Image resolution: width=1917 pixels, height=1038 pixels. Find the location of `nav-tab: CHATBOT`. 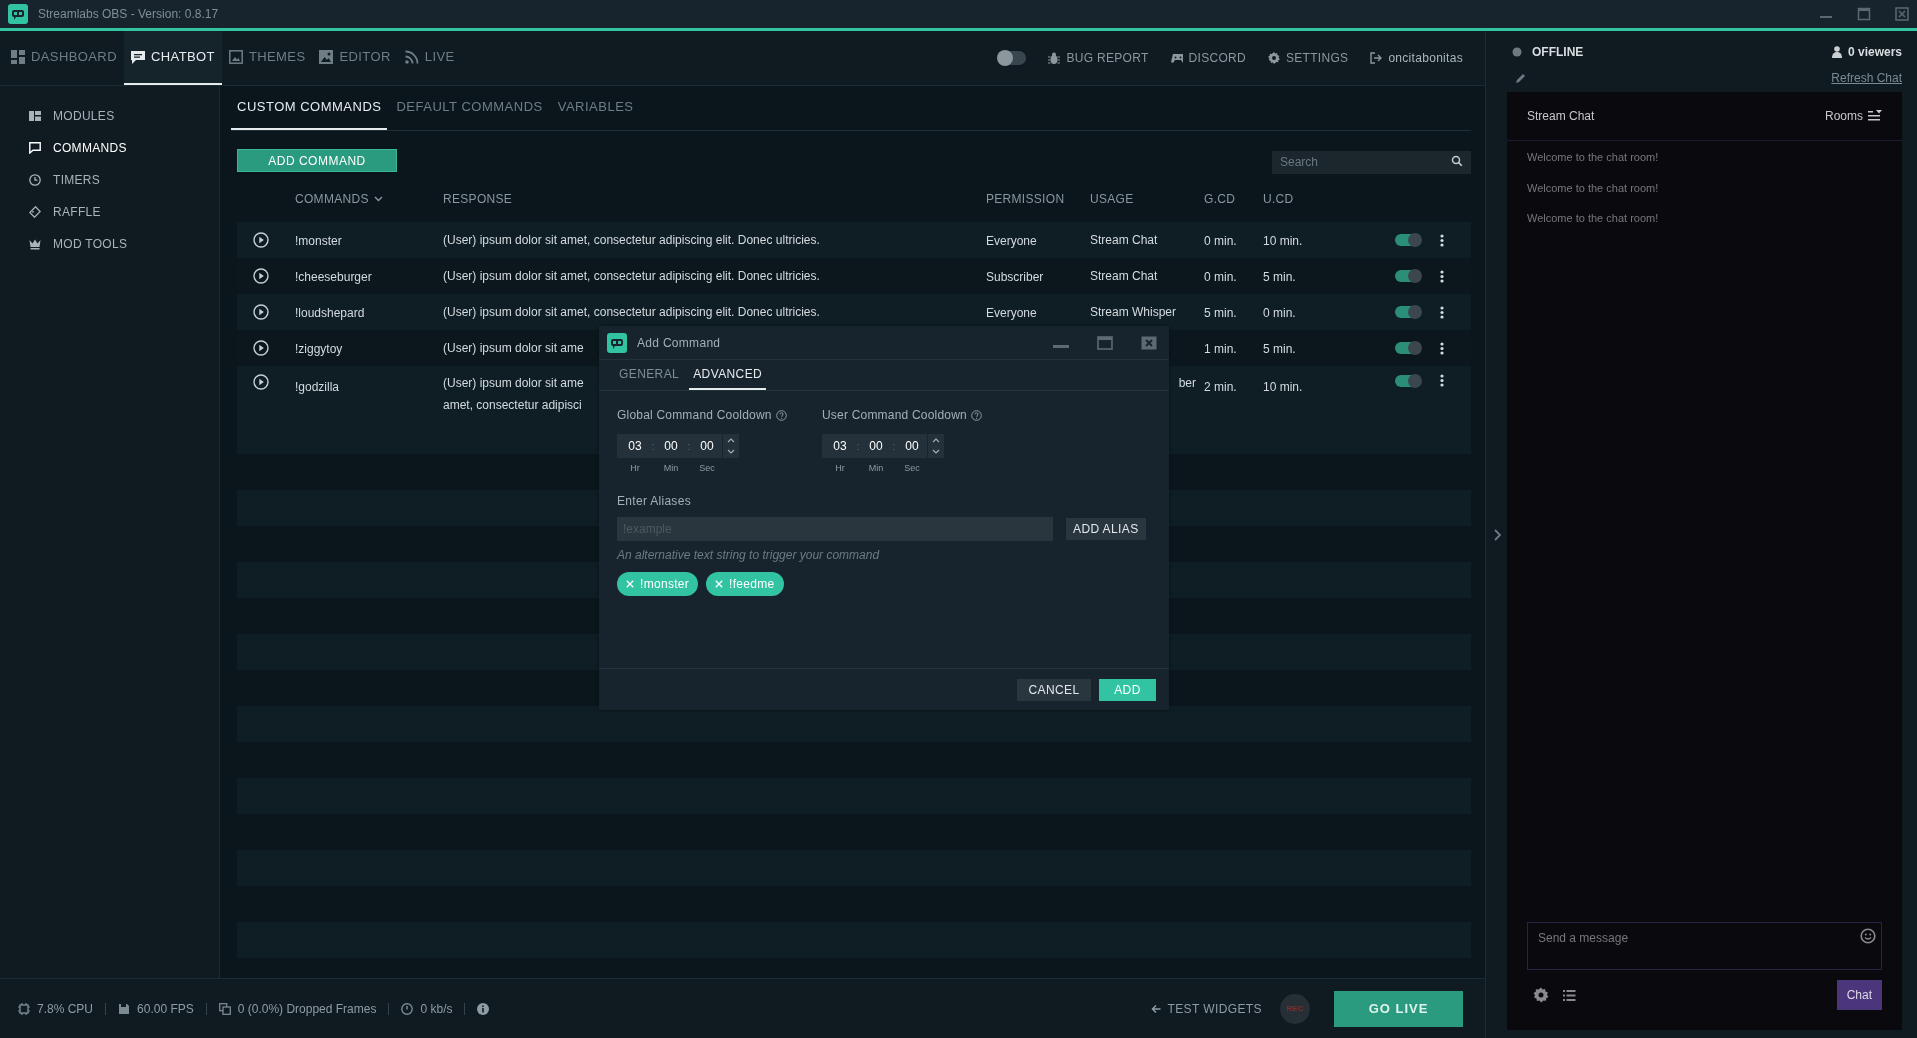

nav-tab: CHATBOT is located at coordinates (172, 58).